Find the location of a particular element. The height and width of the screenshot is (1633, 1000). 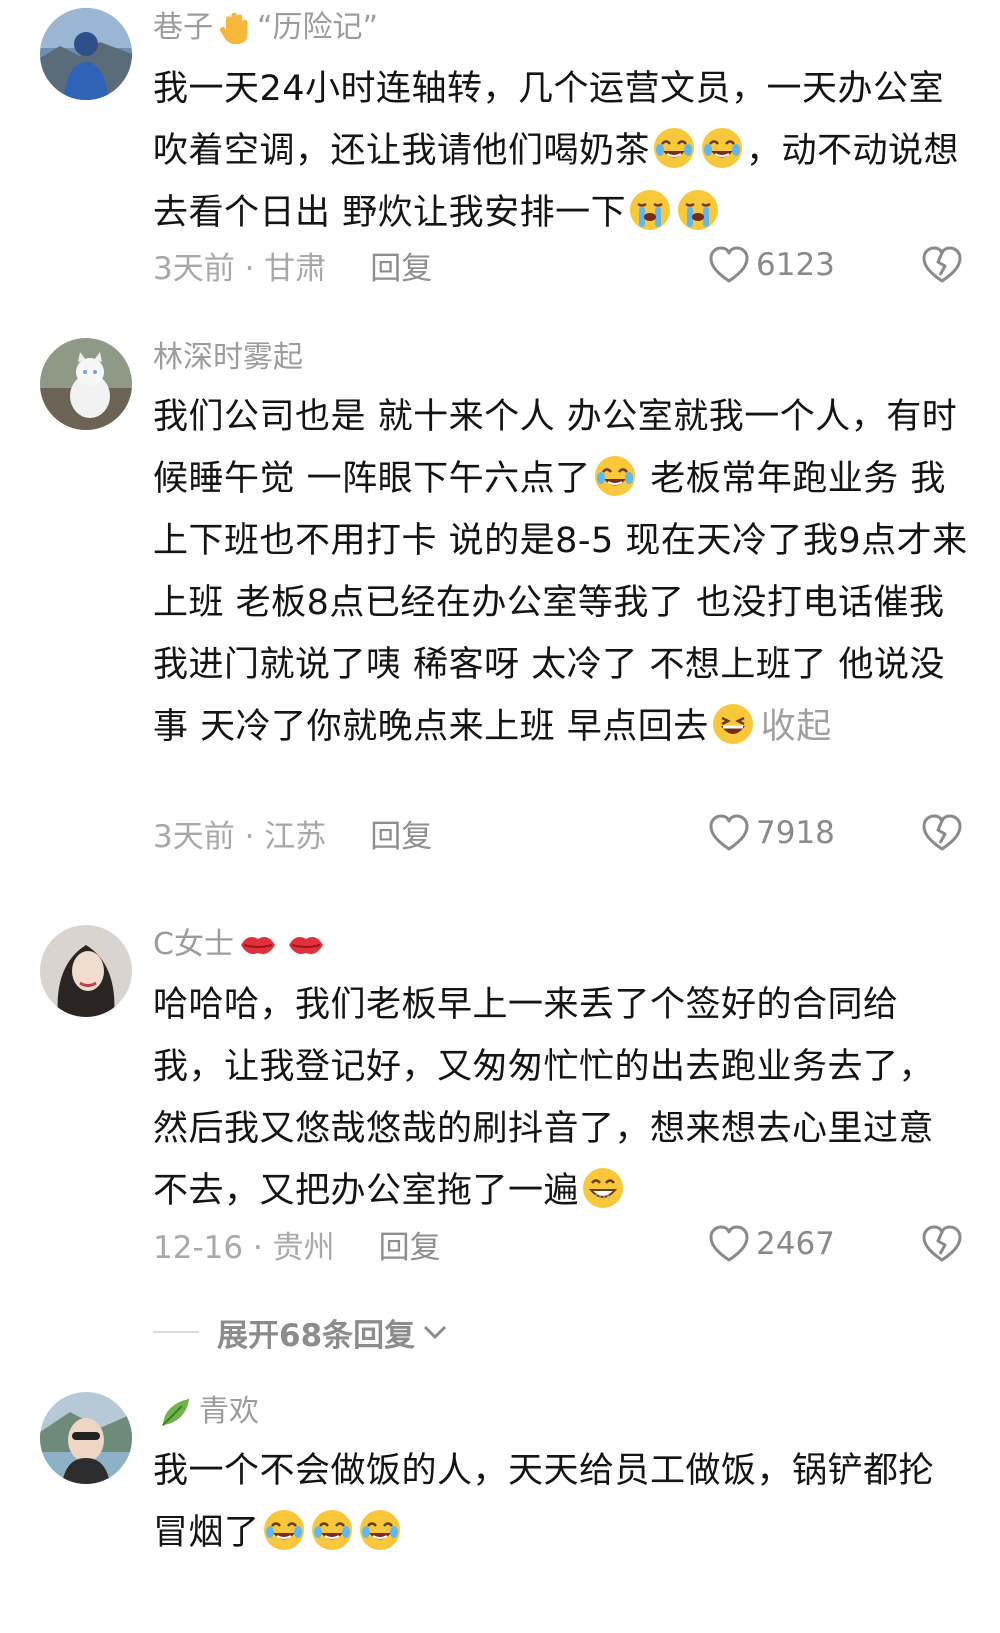

chevron-down-icon is located at coordinates (435, 1332).